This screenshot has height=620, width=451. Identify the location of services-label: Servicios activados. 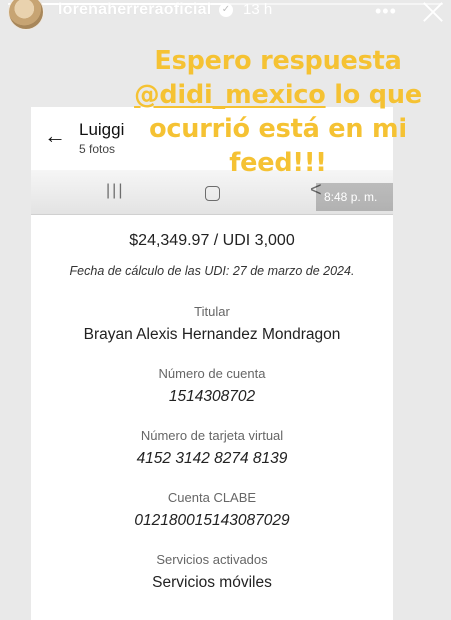
(212, 559).